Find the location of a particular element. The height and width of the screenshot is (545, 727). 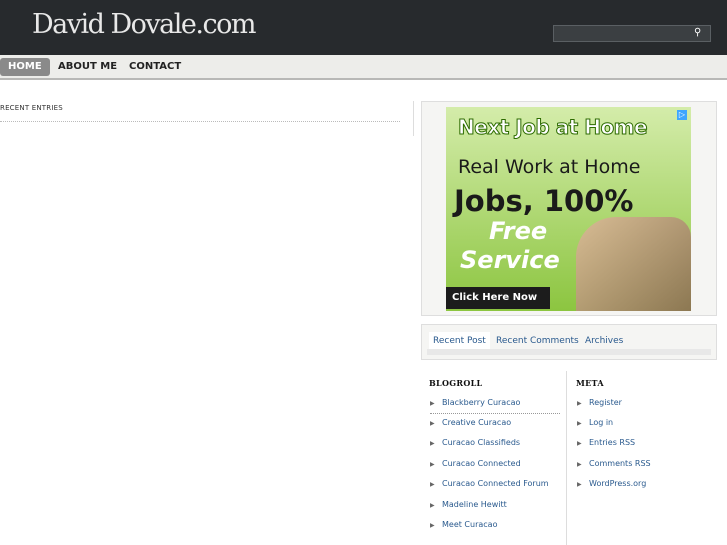

blogroll-link: Blackberry Curacao is located at coordinates (481, 402).